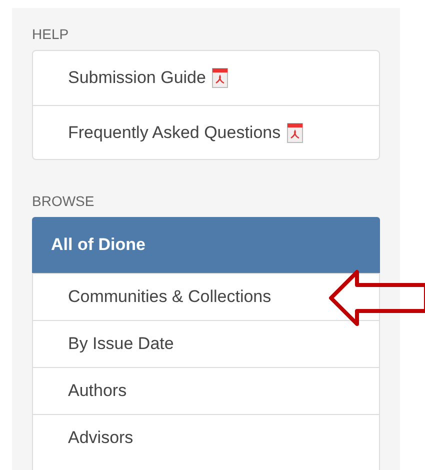 Image resolution: width=425 pixels, height=470 pixels. What do you see at coordinates (206, 390) in the screenshot?
I see `browse-link: Authors` at bounding box center [206, 390].